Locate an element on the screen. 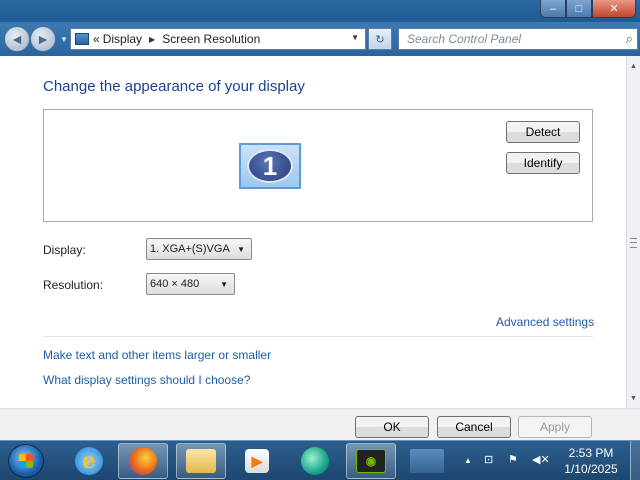  messenger-icon is located at coordinates (315, 461).